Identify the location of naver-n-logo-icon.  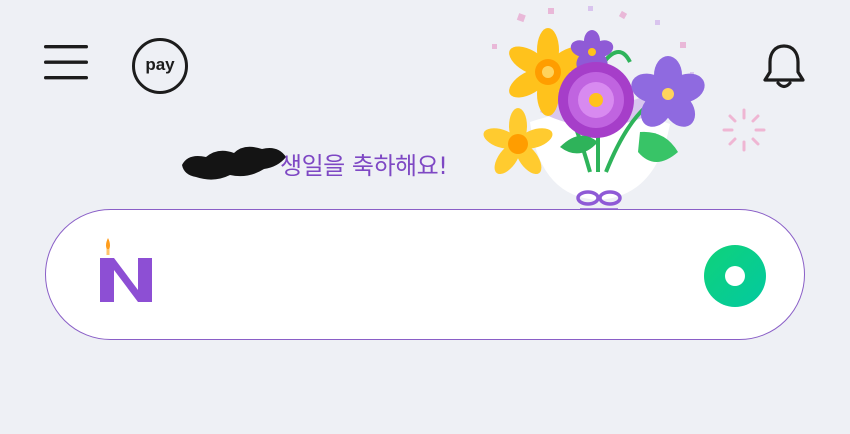
(126, 270).